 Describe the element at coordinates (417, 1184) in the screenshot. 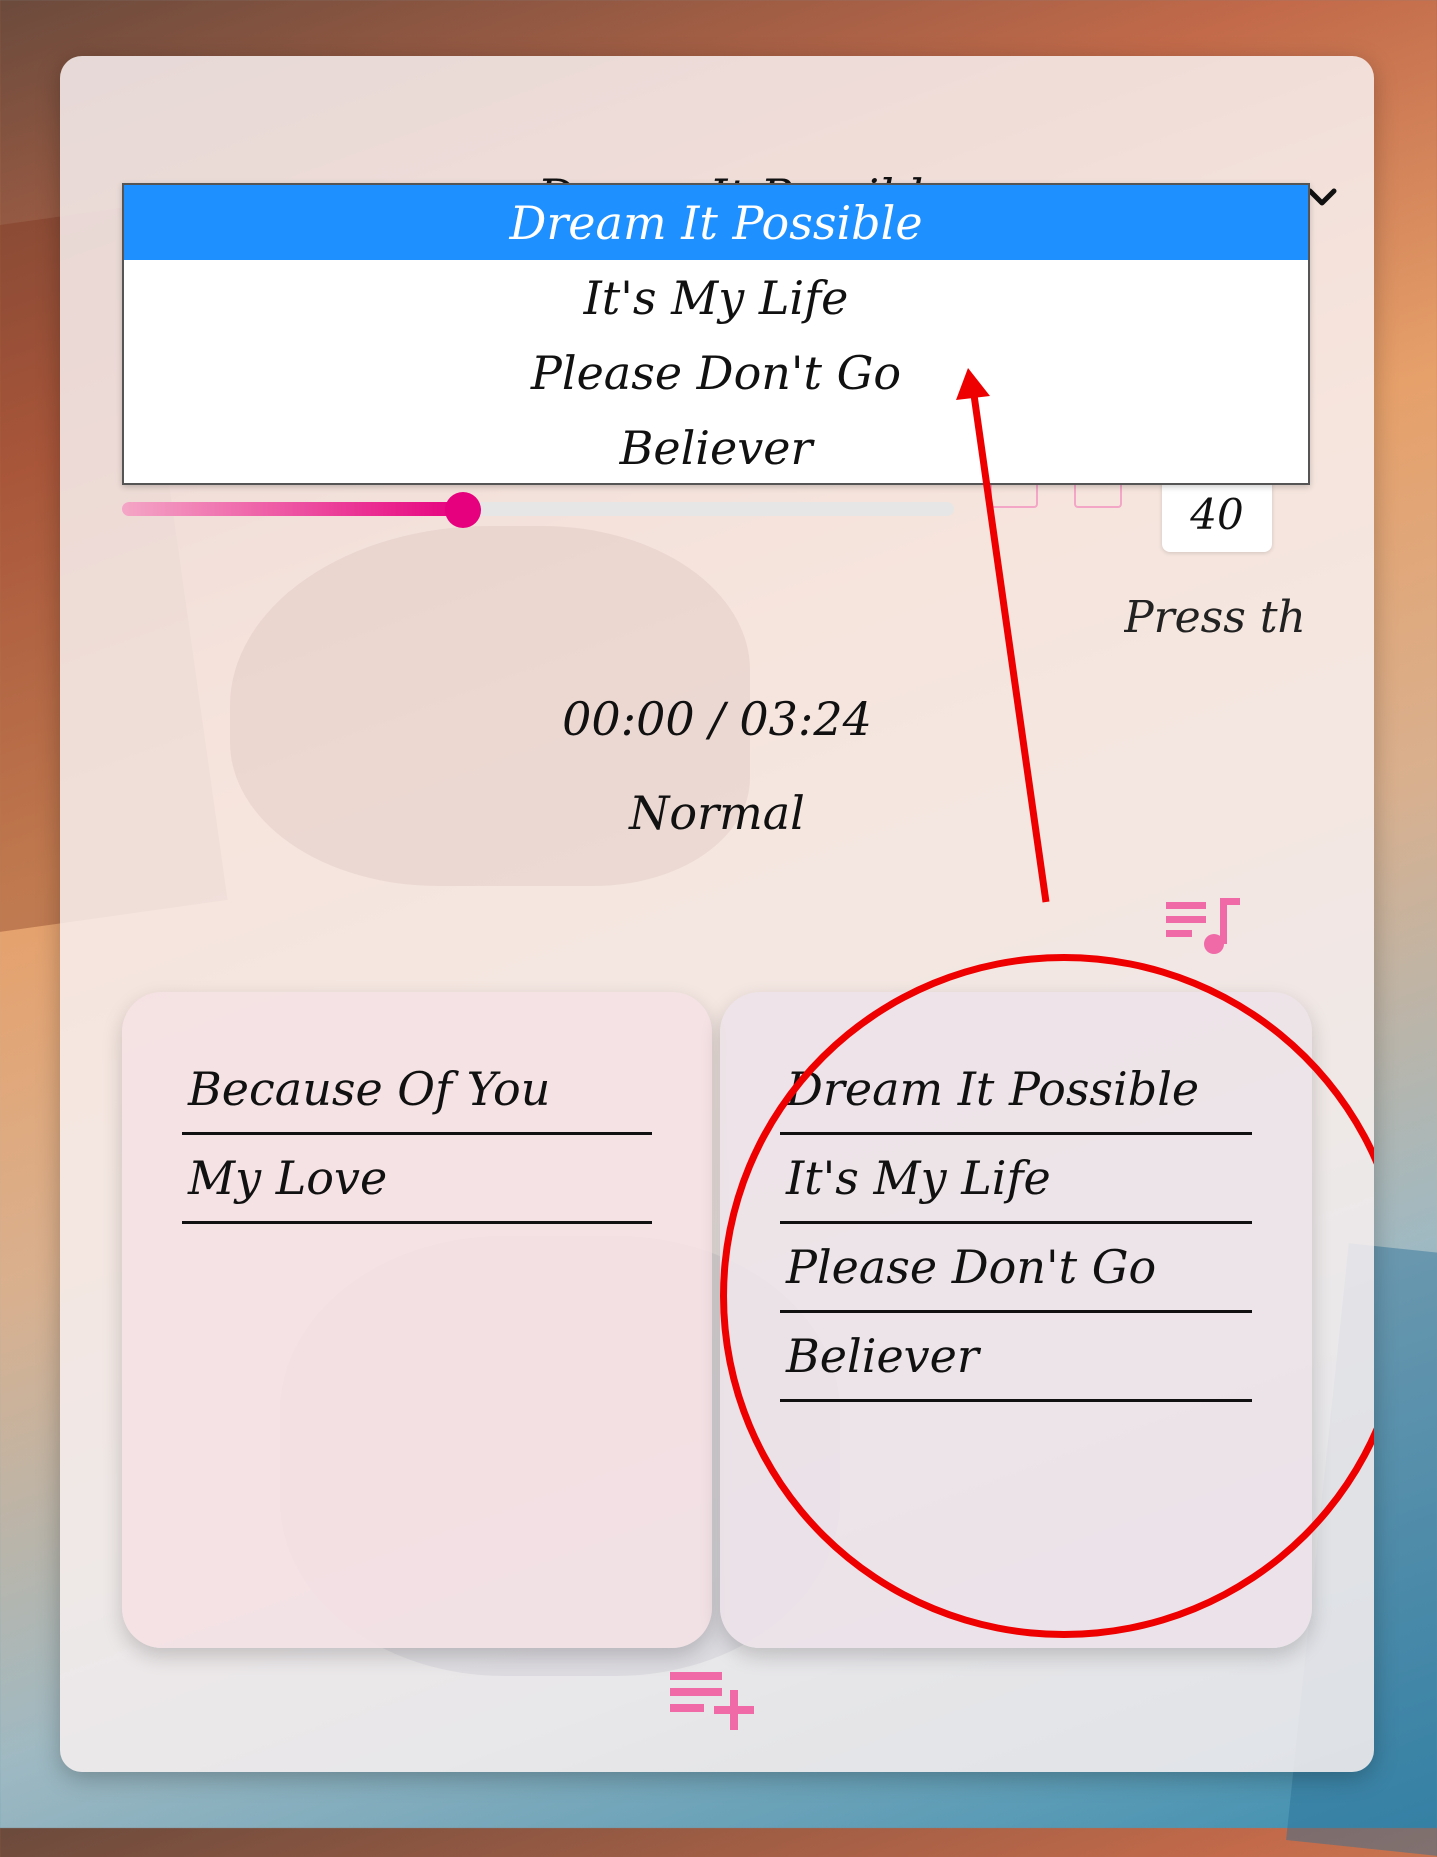

I see `list-item: My Love` at that location.